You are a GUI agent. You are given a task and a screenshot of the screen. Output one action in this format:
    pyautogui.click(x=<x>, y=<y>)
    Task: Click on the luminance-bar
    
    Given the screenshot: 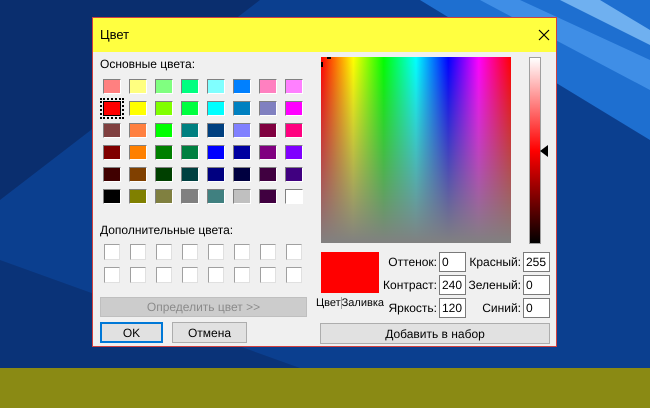 What is the action you would take?
    pyautogui.click(x=535, y=150)
    